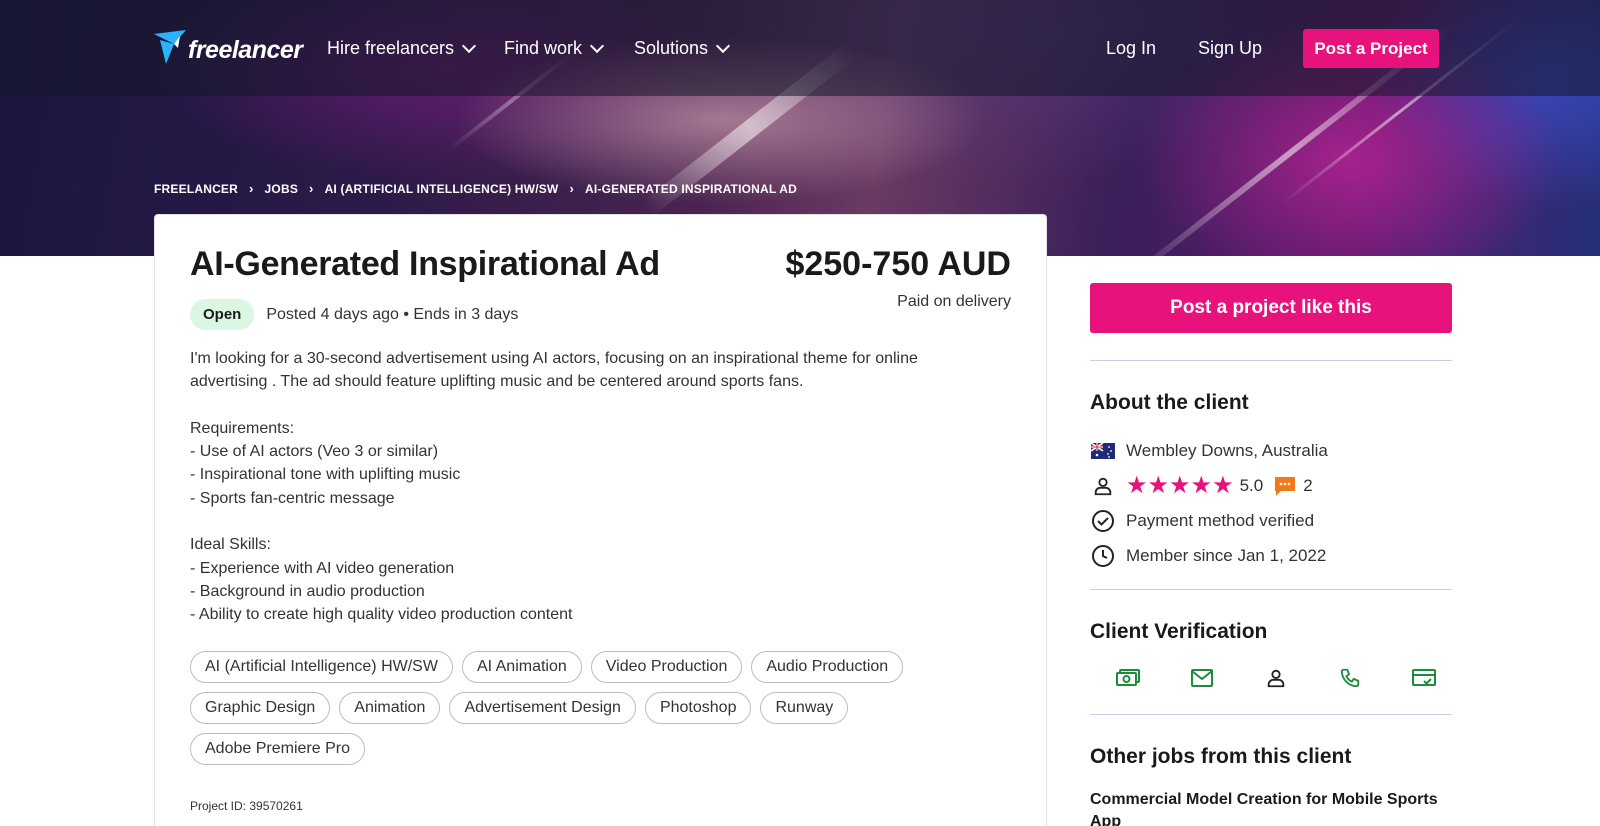 The image size is (1600, 826). Describe the element at coordinates (314, 452) in the screenshot. I see `description-line: - Use of AI actors (Veo 3 or similar)` at that location.